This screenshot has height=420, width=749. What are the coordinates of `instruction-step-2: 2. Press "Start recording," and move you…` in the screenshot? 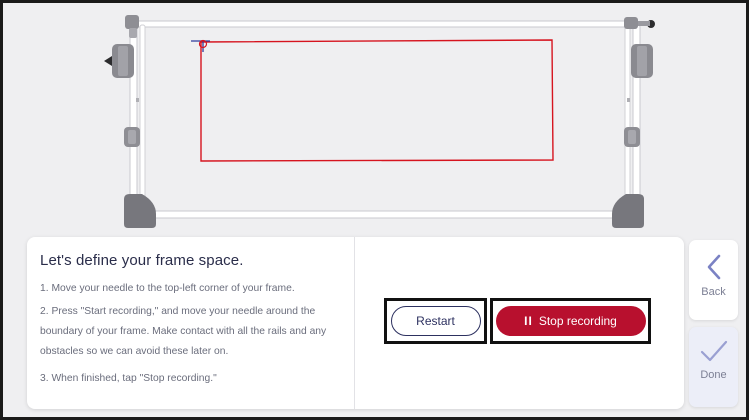 It's located at (183, 331).